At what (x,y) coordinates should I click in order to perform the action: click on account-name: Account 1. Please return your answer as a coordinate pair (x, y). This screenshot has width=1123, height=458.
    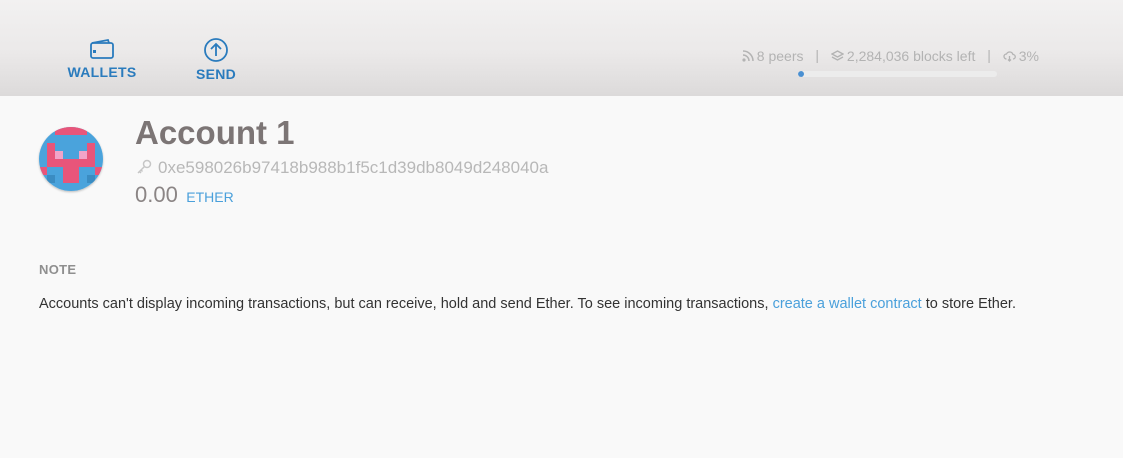
    Looking at the image, I should click on (215, 132).